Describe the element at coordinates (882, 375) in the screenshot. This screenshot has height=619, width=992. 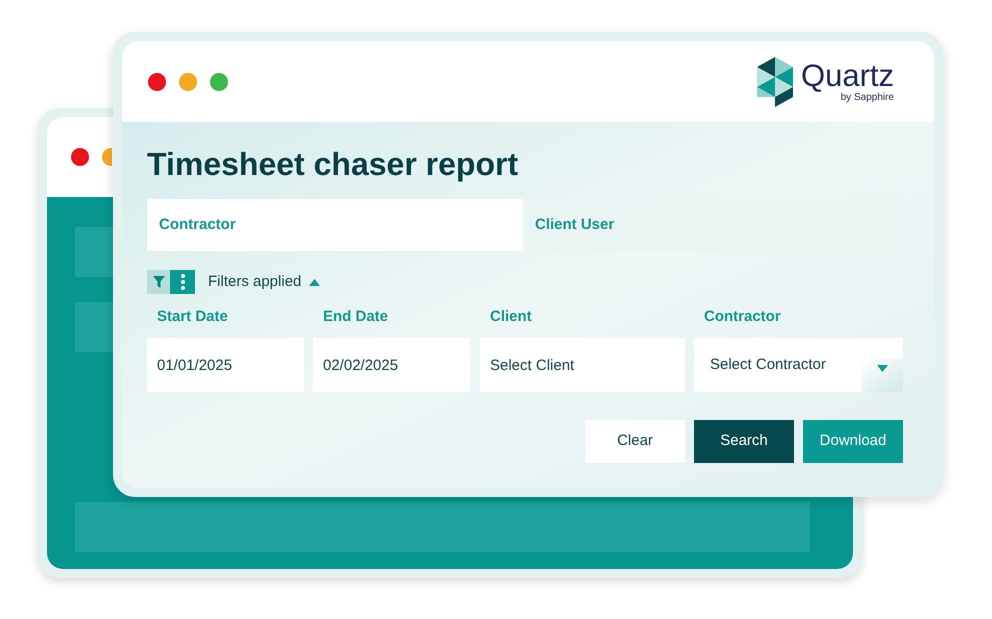
I see `caret-down-icon` at that location.